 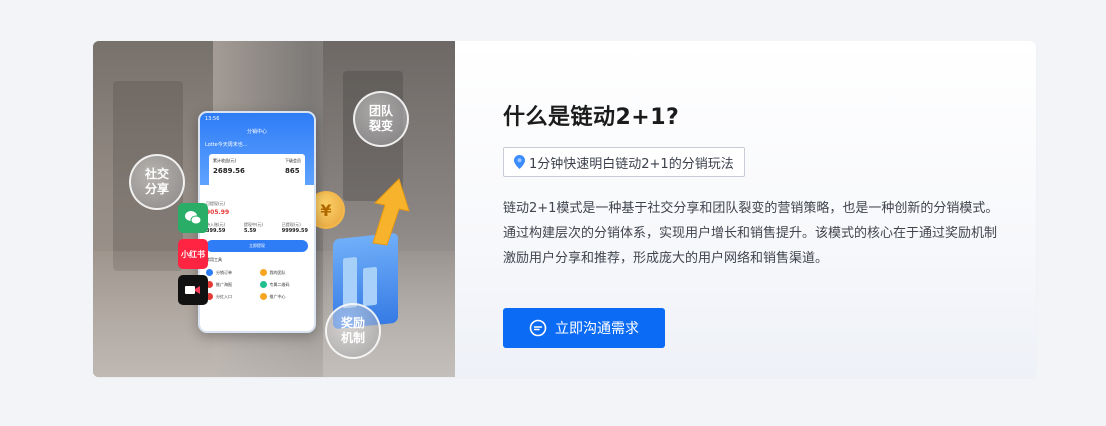 I want to click on stat-label: 累计收益(元), so click(x=225, y=160).